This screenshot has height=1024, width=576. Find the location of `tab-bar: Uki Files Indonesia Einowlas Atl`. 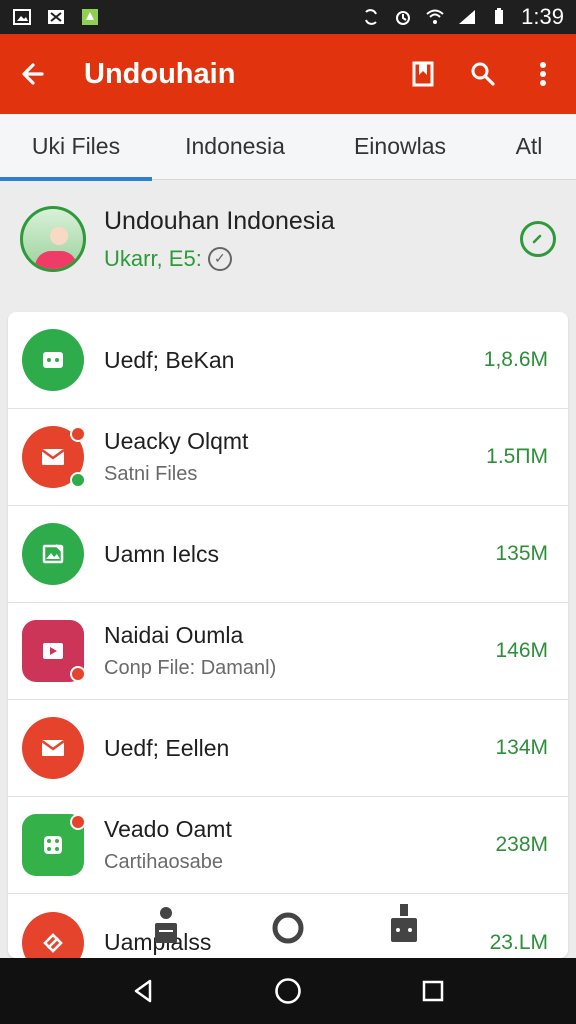

tab-bar: Uki Files Indonesia Einowlas Atl is located at coordinates (288, 147).